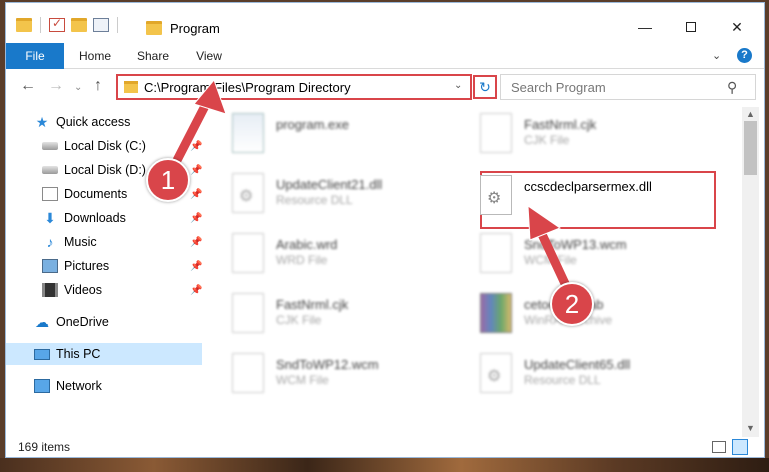 The height and width of the screenshot is (472, 769). What do you see at coordinates (572, 304) in the screenshot?
I see `annotation-step-2: 2` at bounding box center [572, 304].